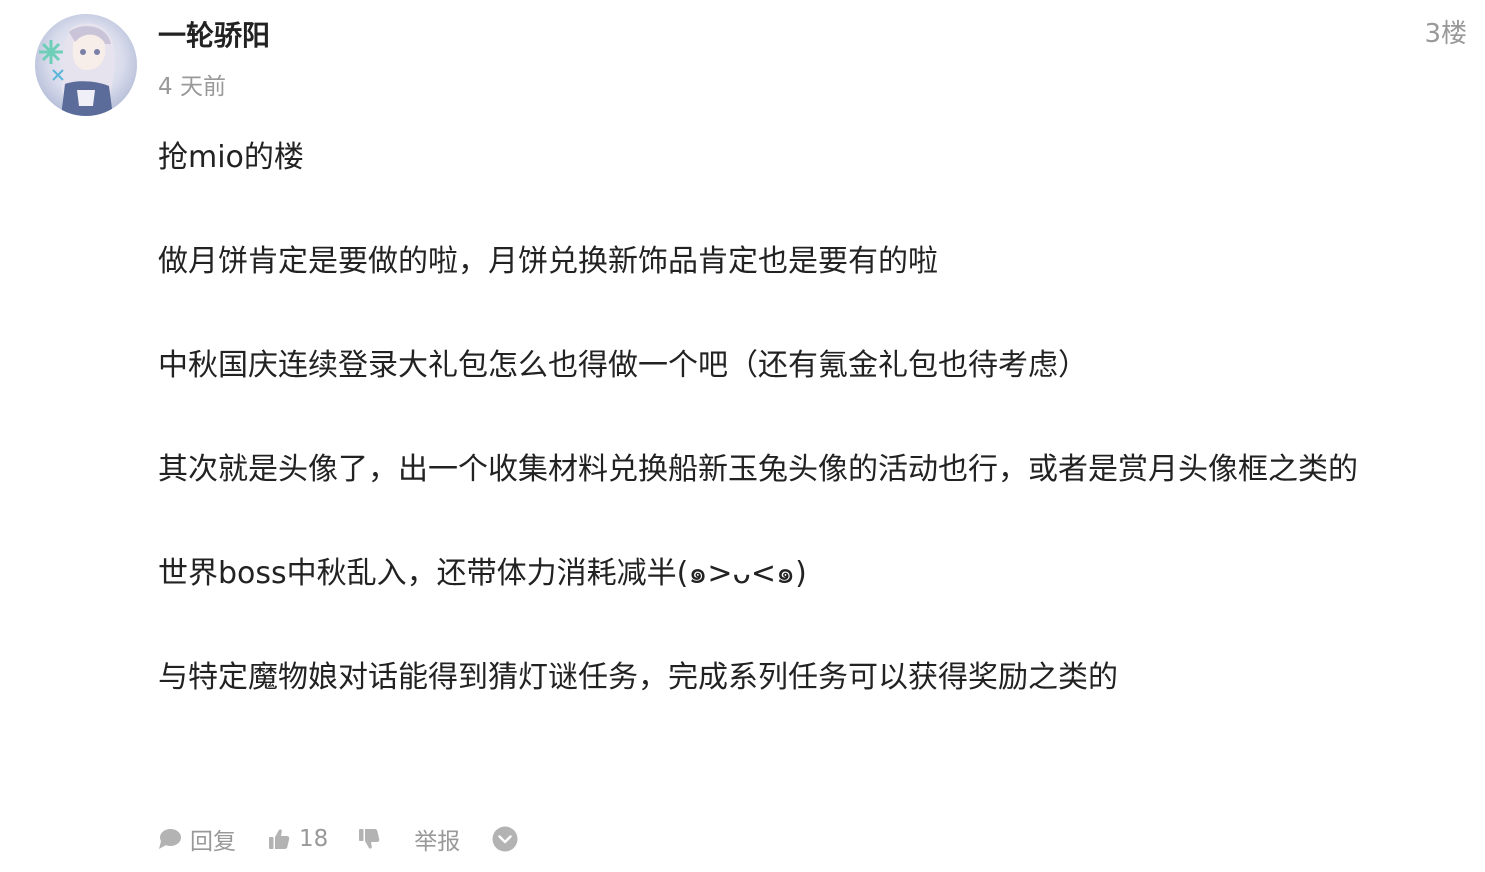  Describe the element at coordinates (170, 839) in the screenshot. I see `speech-bubble-icon` at that location.